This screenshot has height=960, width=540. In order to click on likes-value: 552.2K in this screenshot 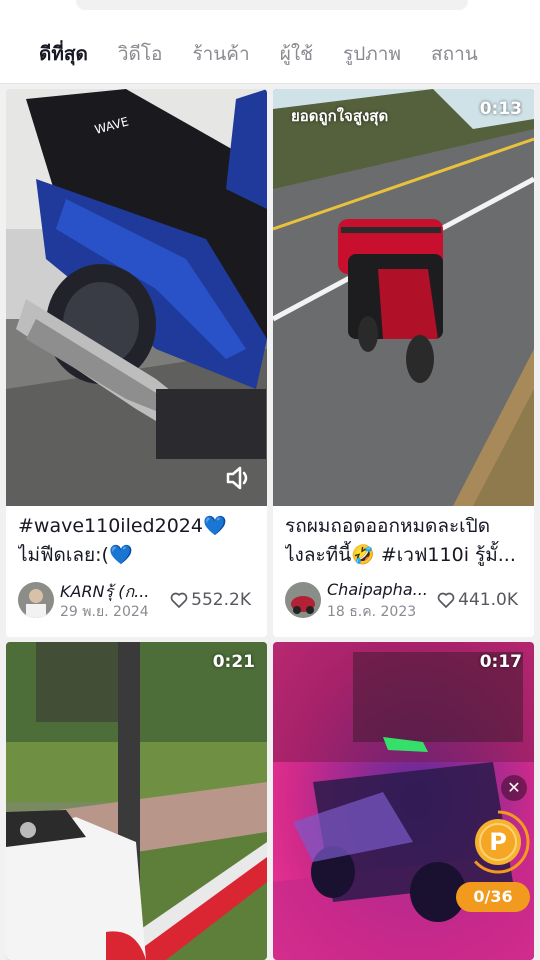, I will do `click(221, 600)`.